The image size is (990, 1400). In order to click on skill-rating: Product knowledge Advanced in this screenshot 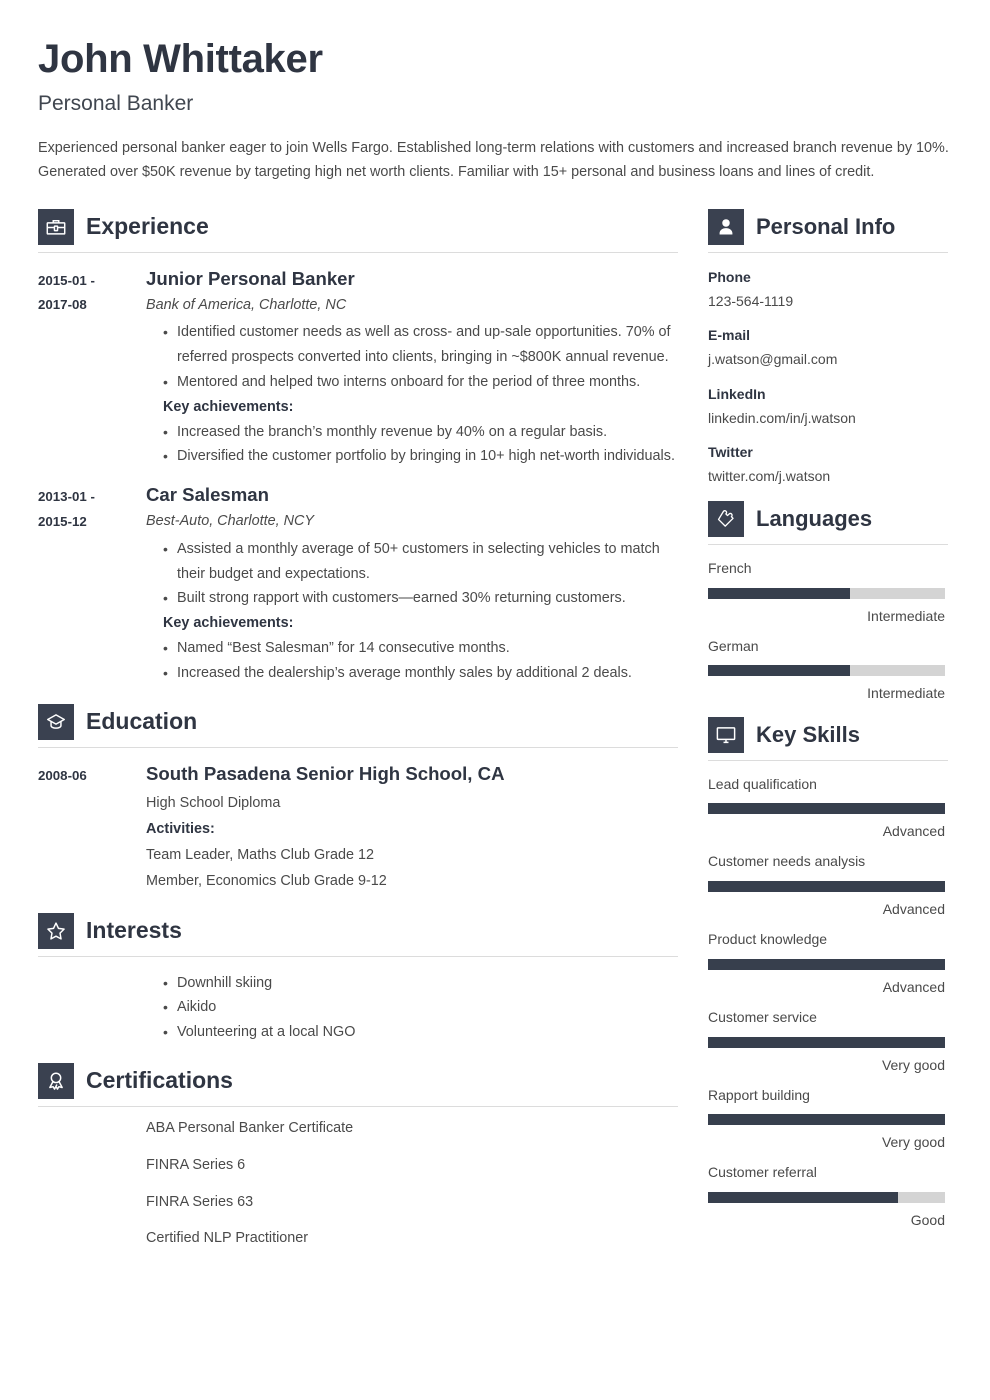, I will do `click(828, 963)`.